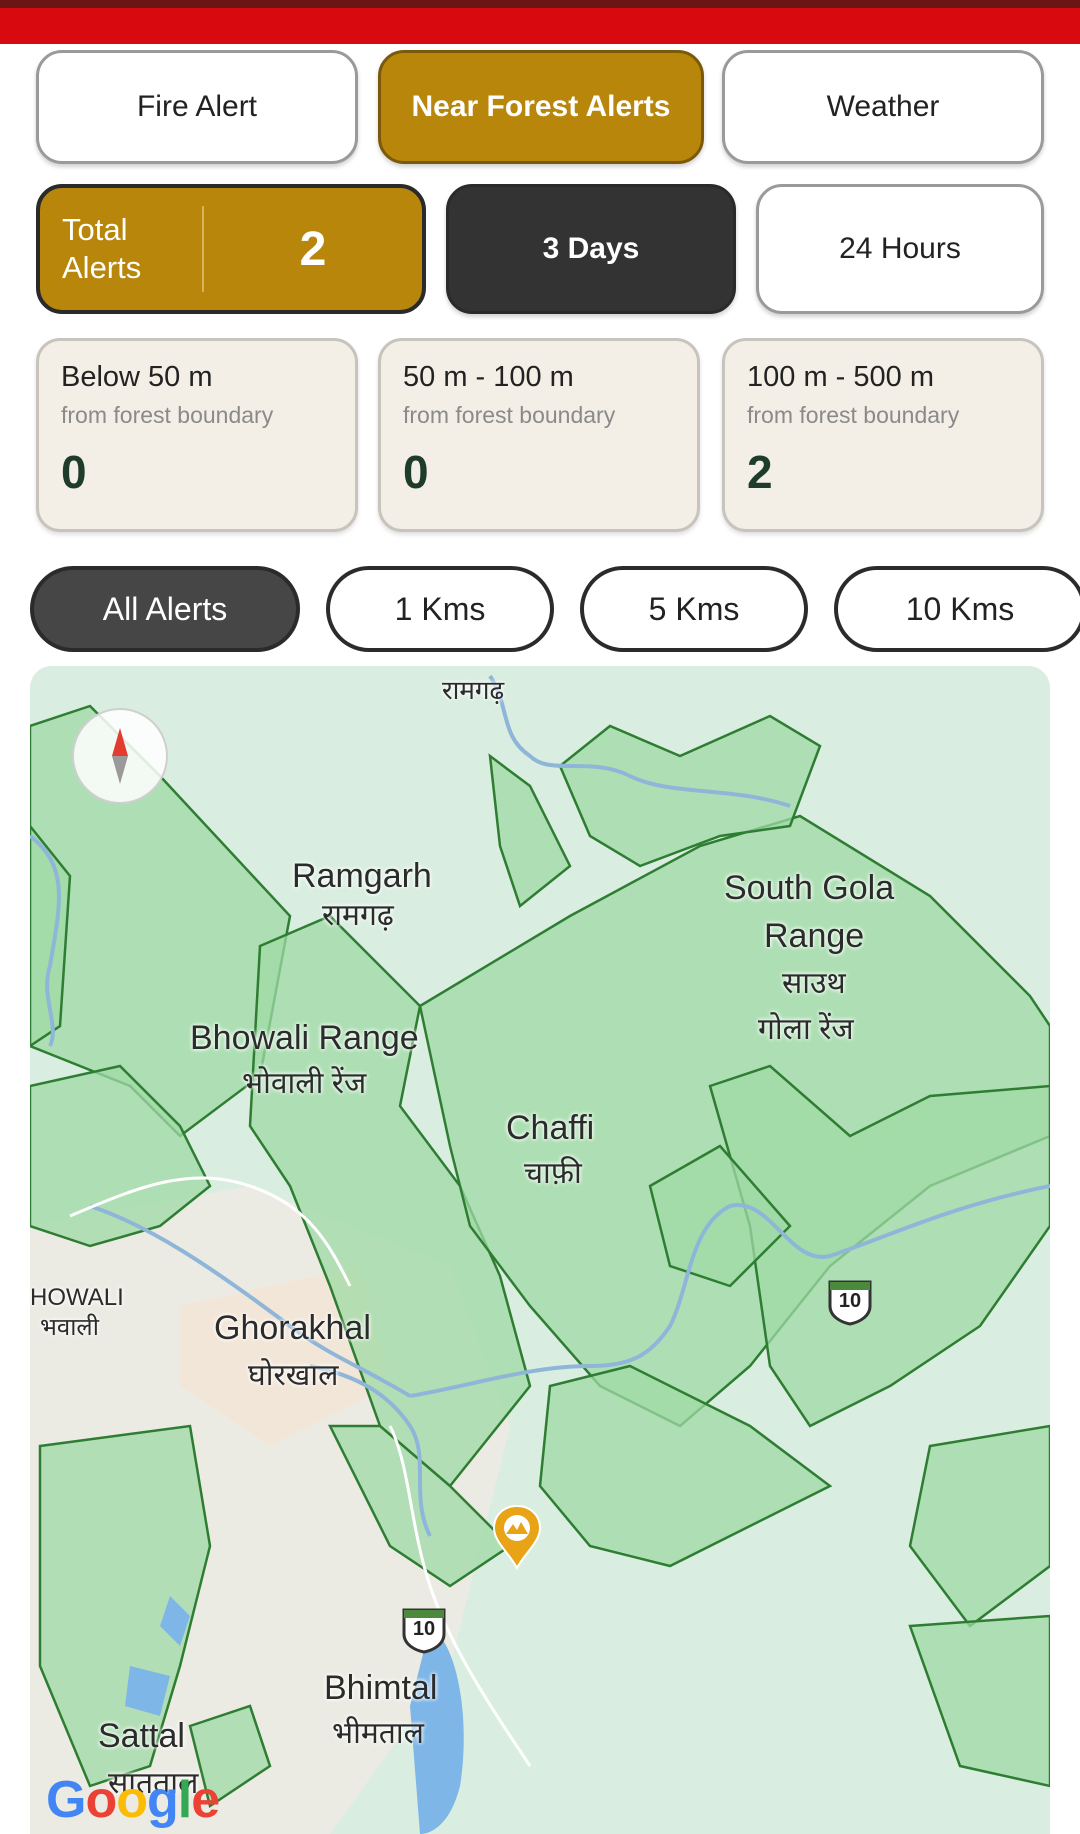 This screenshot has height=1834, width=1080. I want to click on map-label-bhimtal: Bhimtal, so click(381, 1688).